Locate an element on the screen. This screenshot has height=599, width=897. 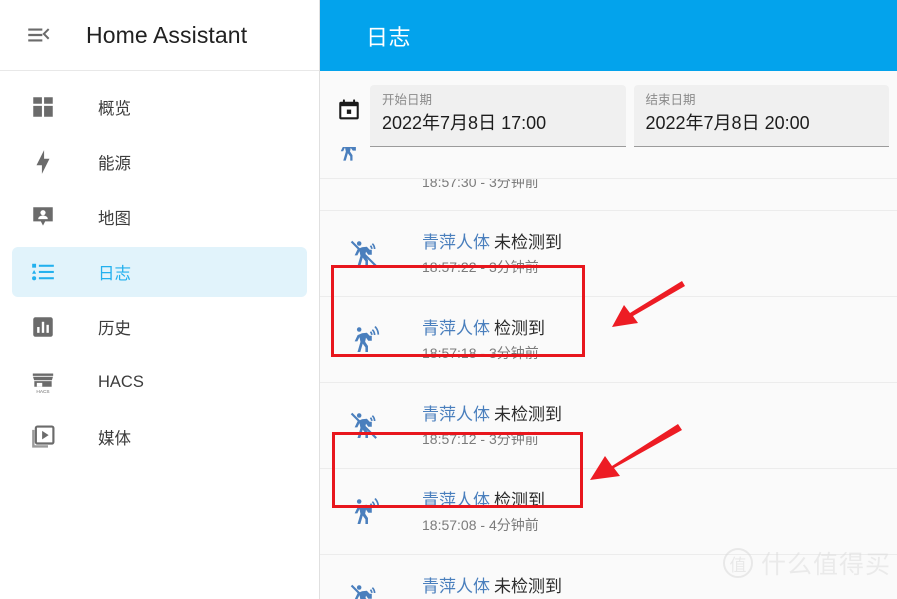
sidebar-item-map: 地图 is located at coordinates (159, 217).